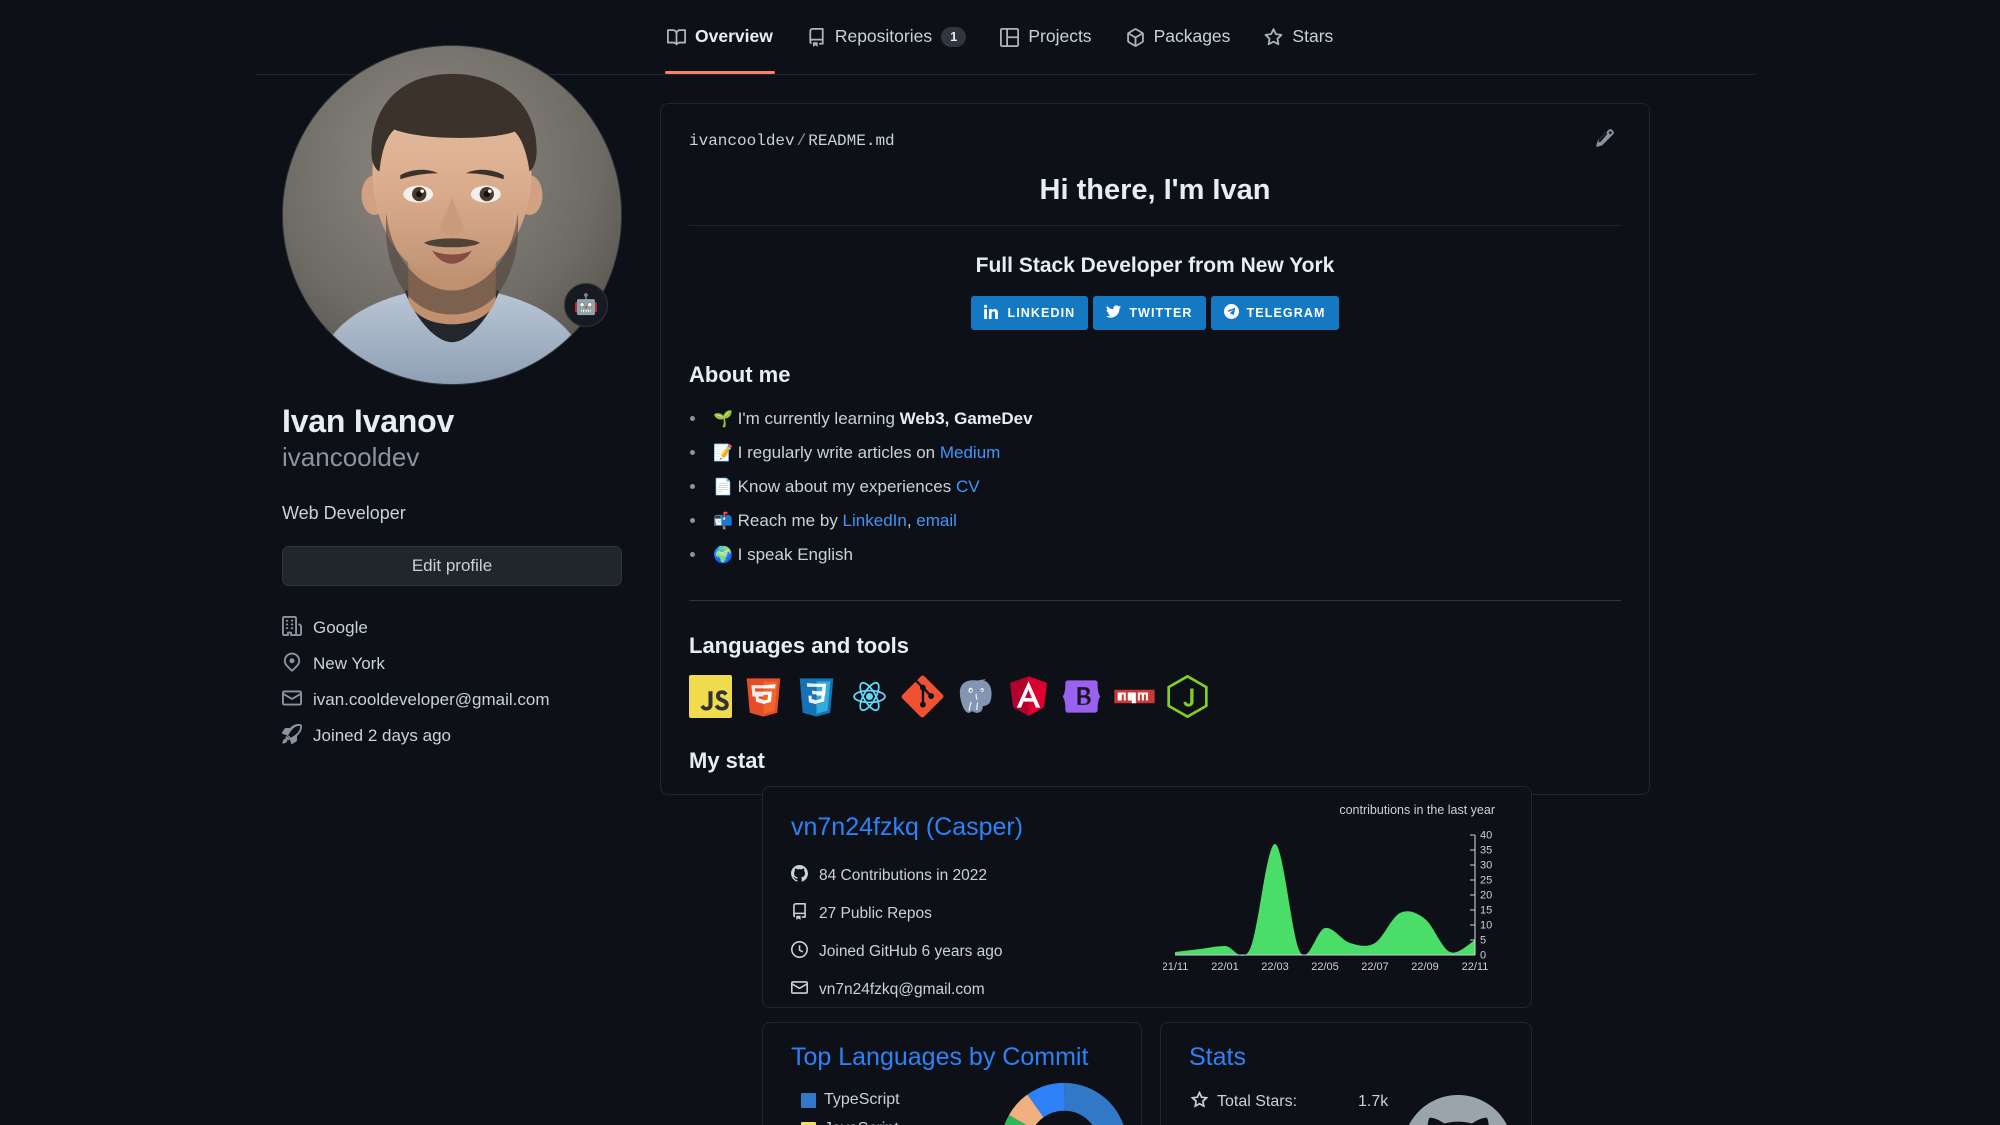  Describe the element at coordinates (1274, 313) in the screenshot. I see `telegram-badge: TELEGRAM` at that location.